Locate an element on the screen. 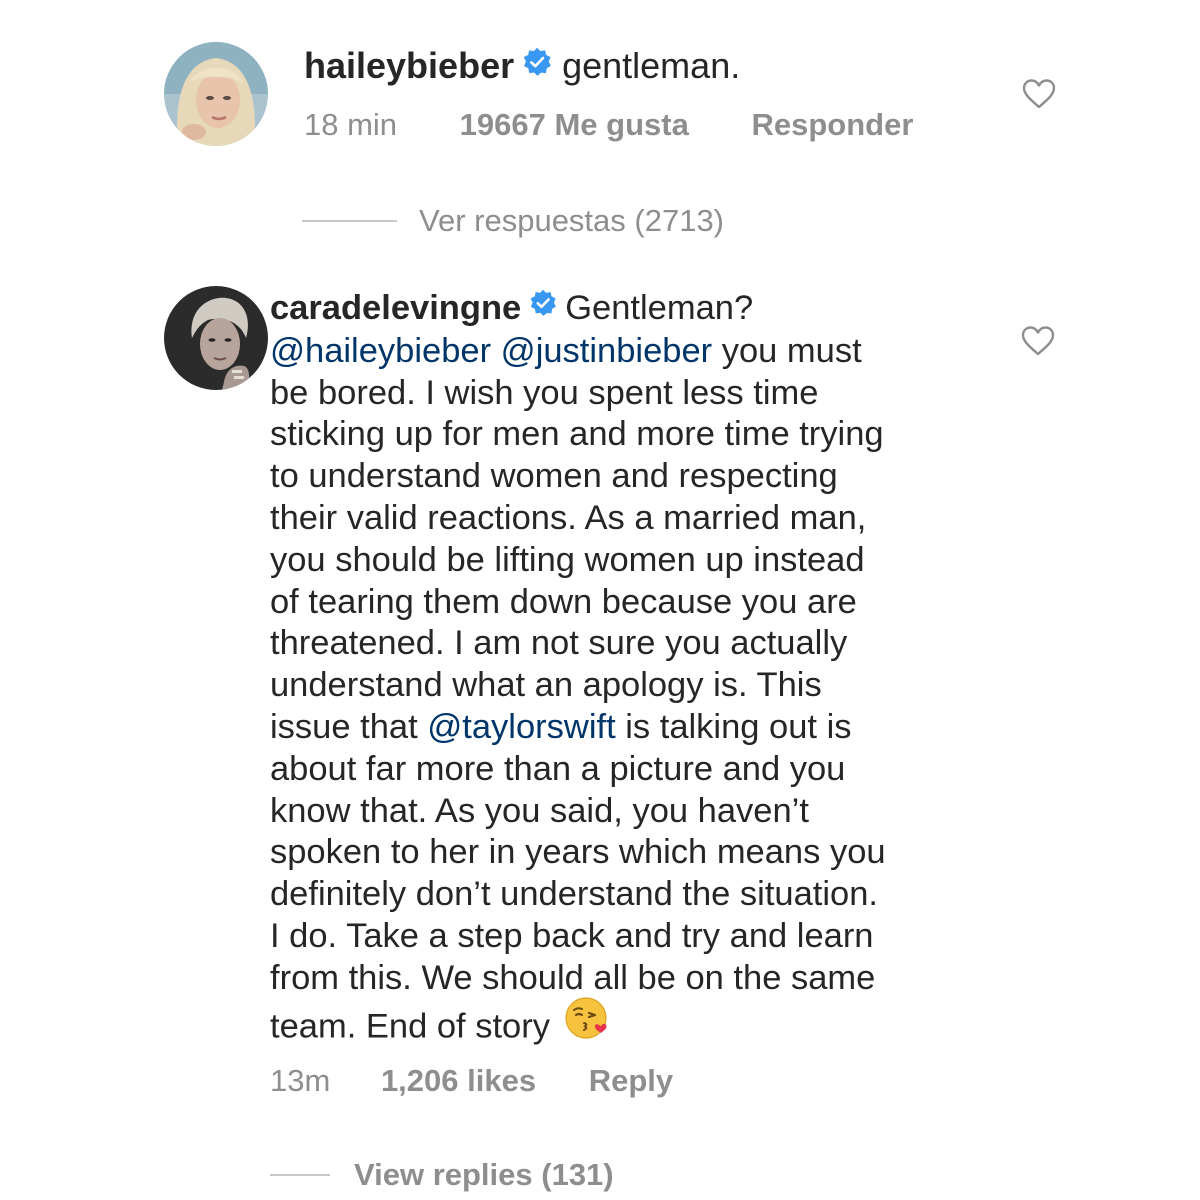 The image size is (1200, 1200). likes-count-button: 19667 Me gusta is located at coordinates (574, 125).